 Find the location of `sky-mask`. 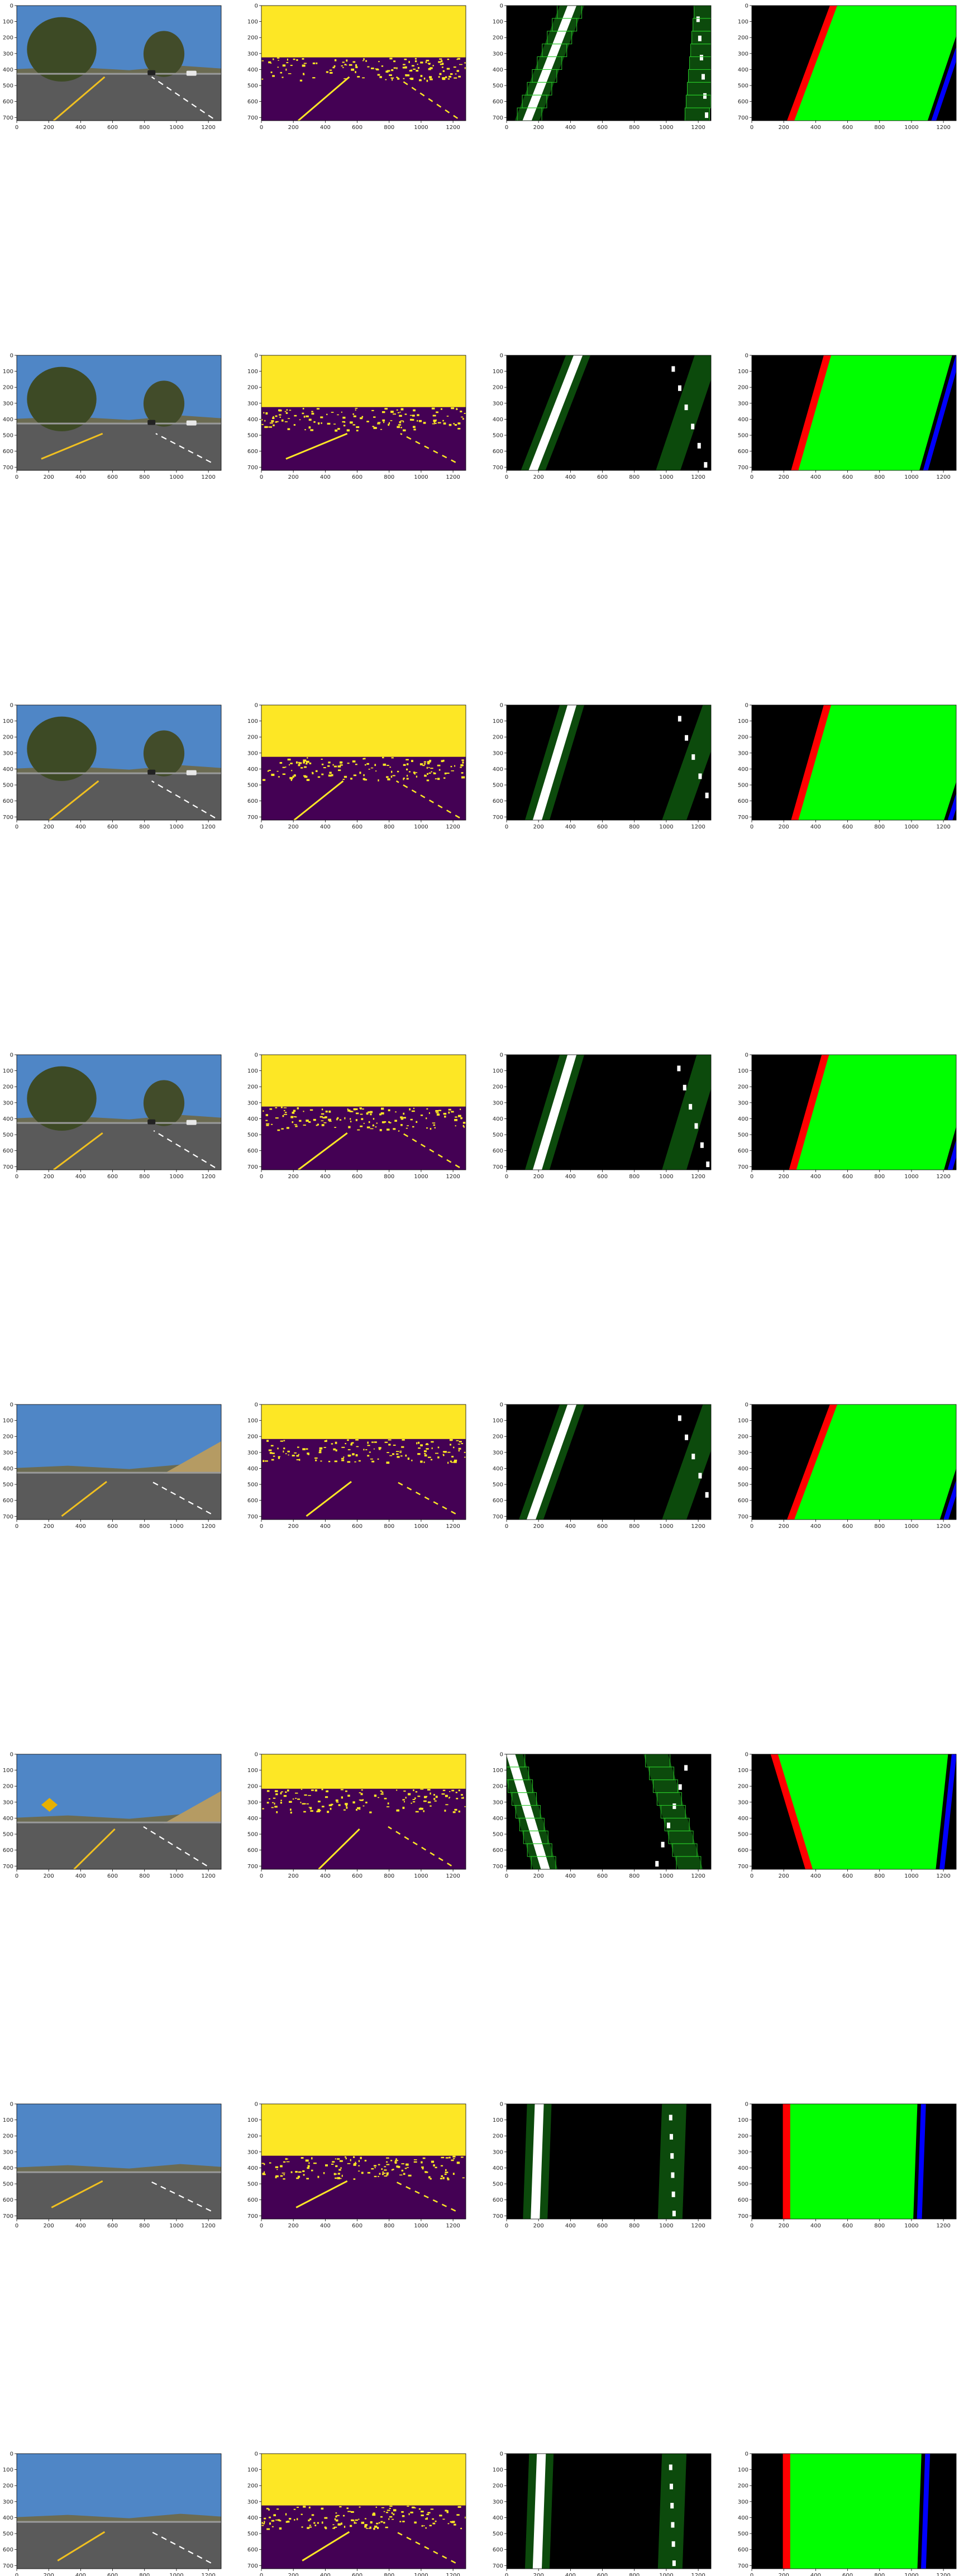

sky-mask is located at coordinates (363, 2130).